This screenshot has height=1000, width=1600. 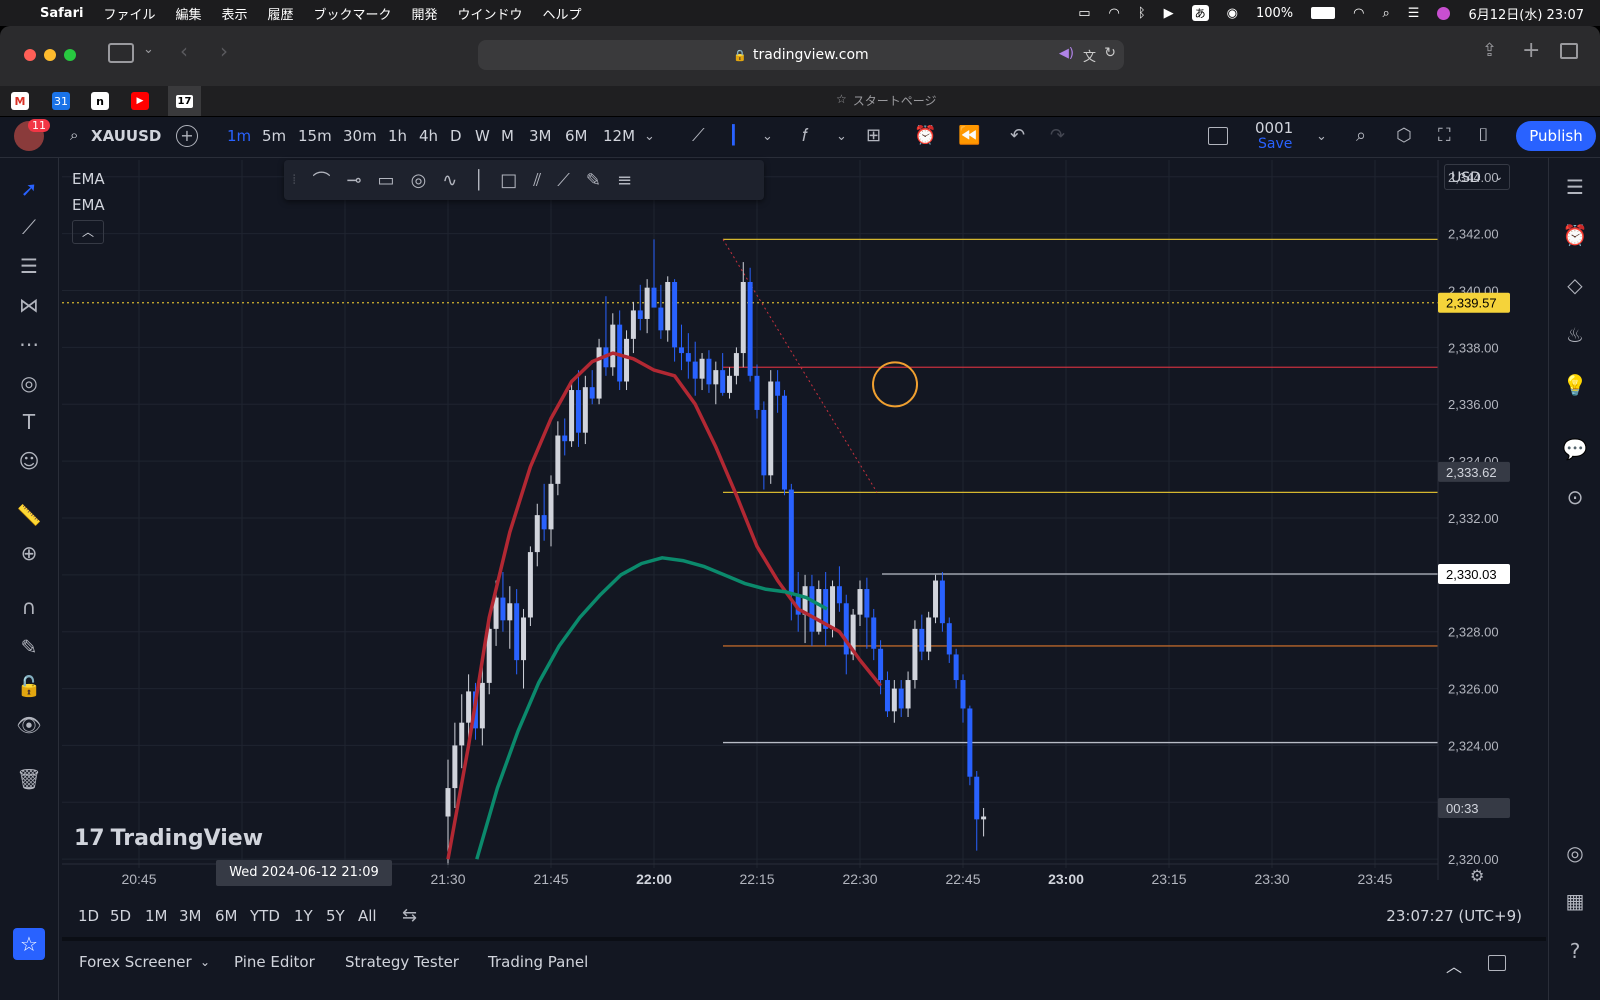 What do you see at coordinates (190, 916) in the screenshot?
I see `range-3m: 3M` at bounding box center [190, 916].